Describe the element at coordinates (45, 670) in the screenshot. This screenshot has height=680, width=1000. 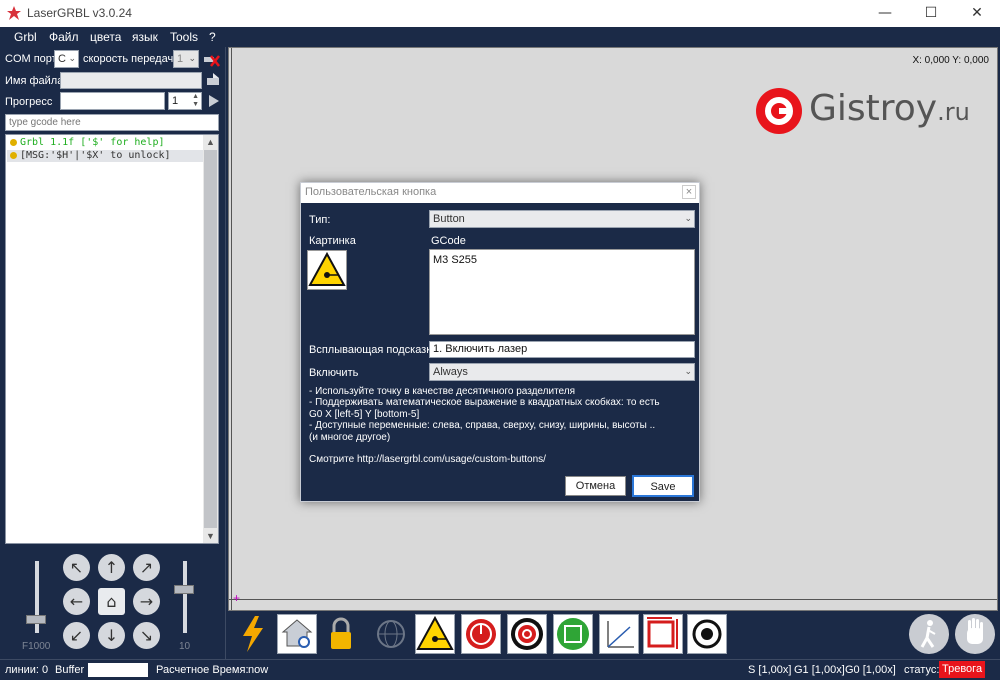
I see `lines-value: 0` at that location.